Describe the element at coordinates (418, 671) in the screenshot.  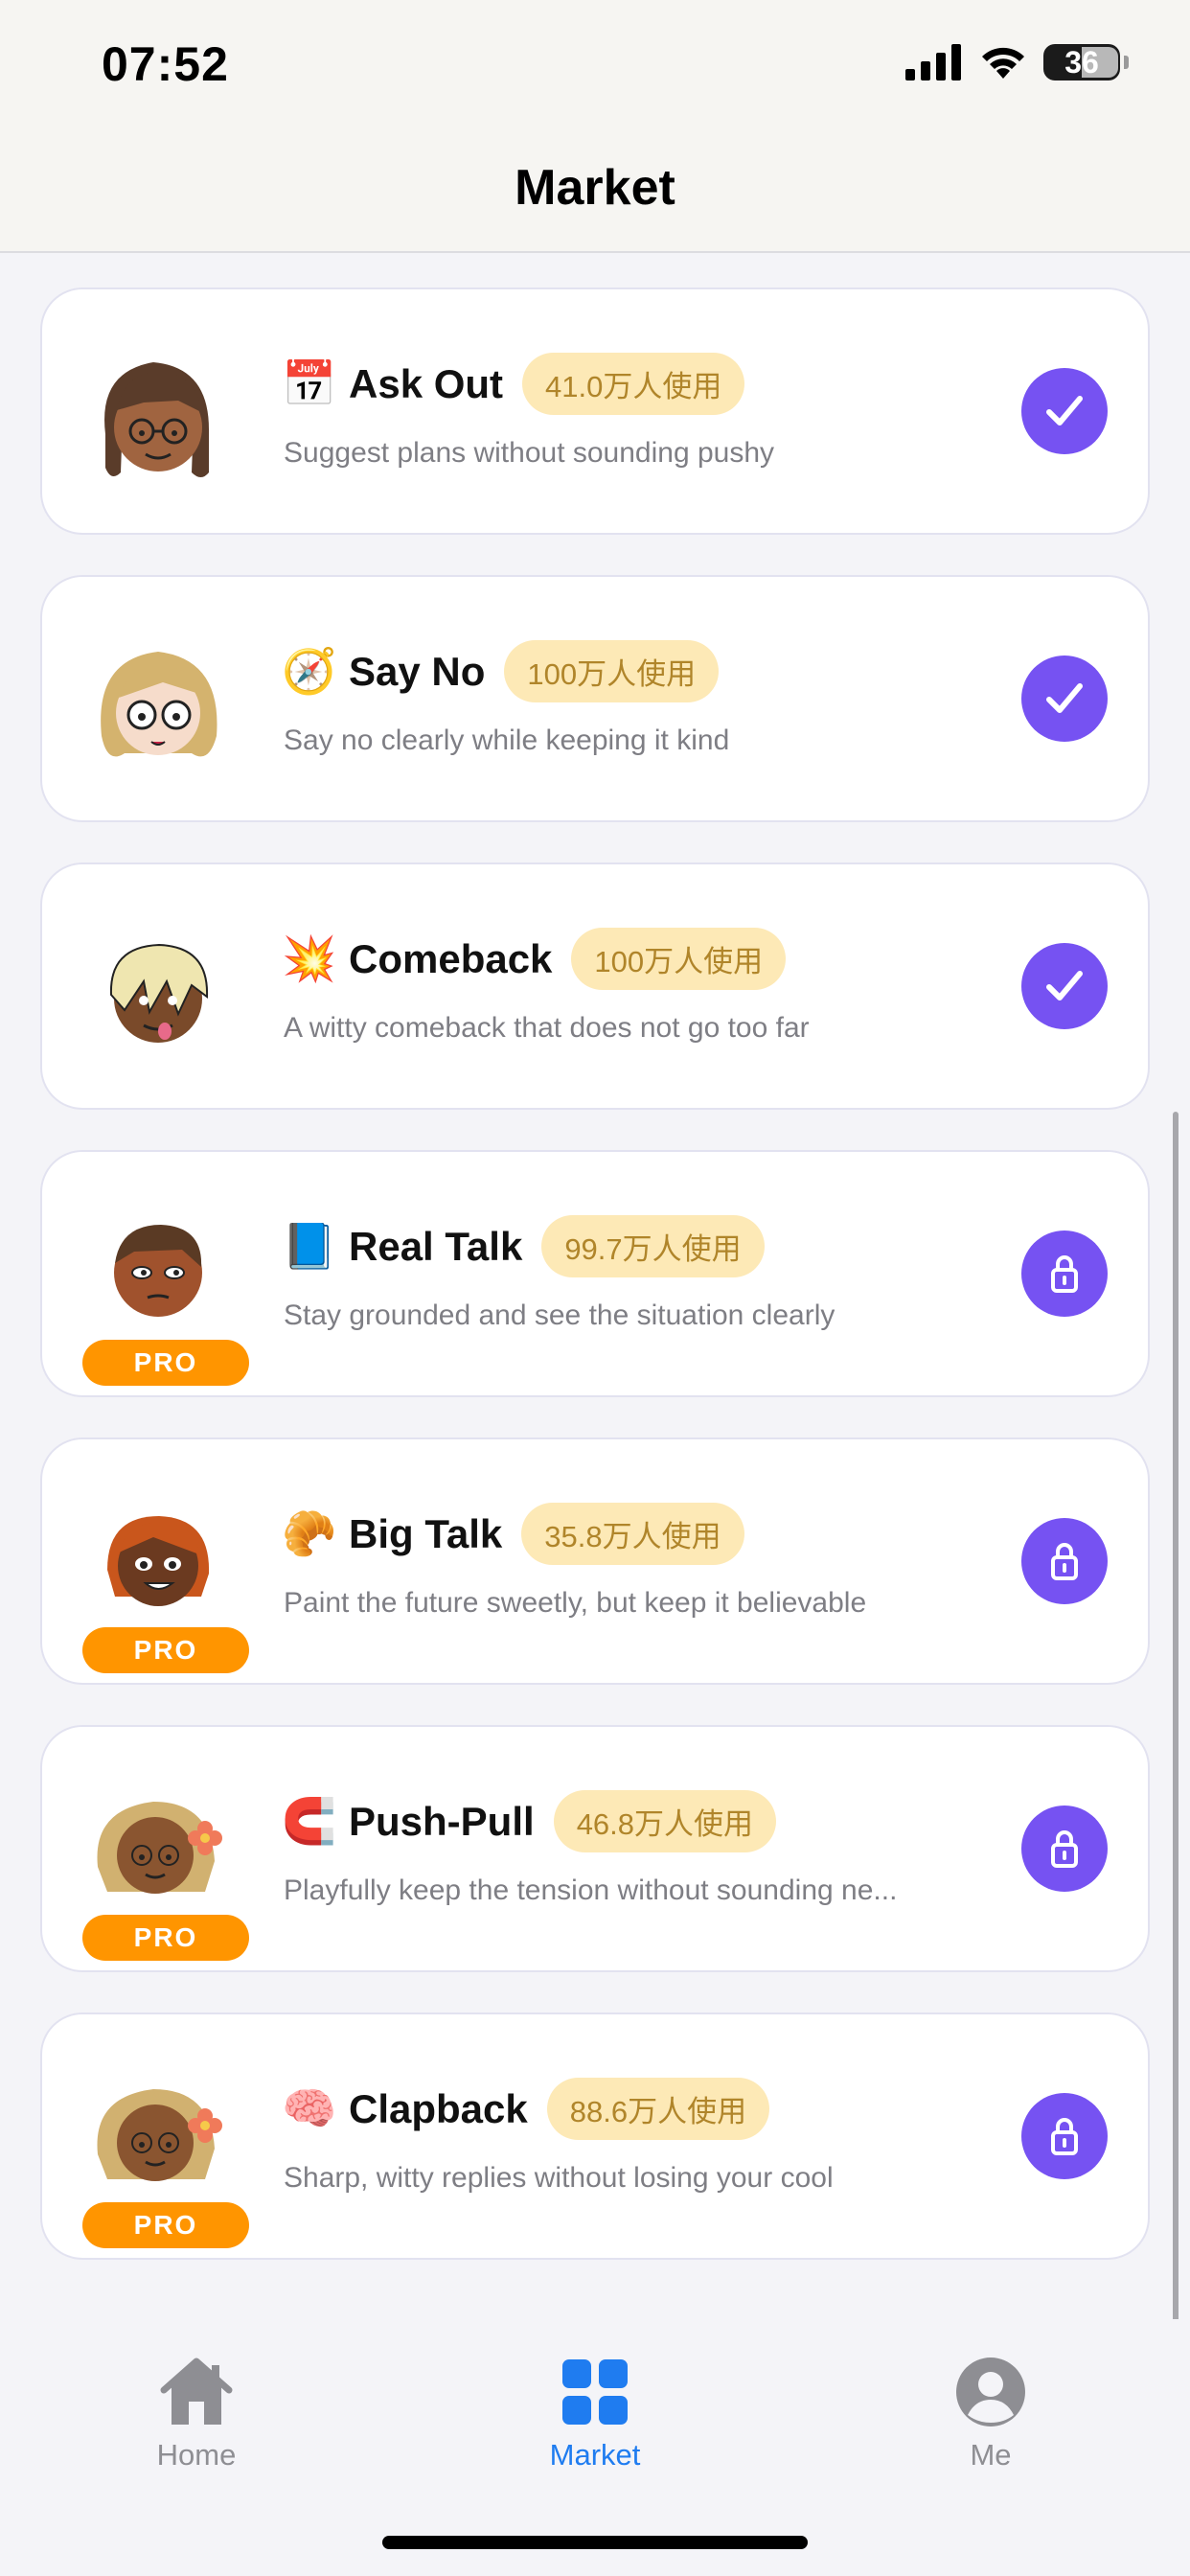
I see `item-title: Say No` at that location.